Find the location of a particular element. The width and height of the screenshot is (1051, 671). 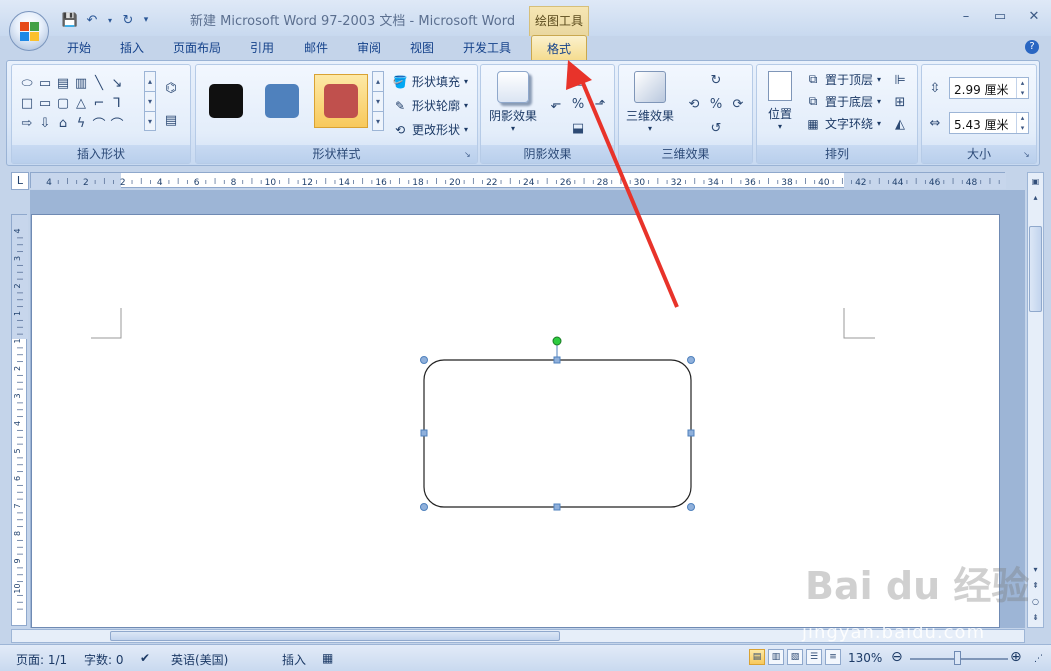

resize-handle-br is located at coordinates (691, 507).